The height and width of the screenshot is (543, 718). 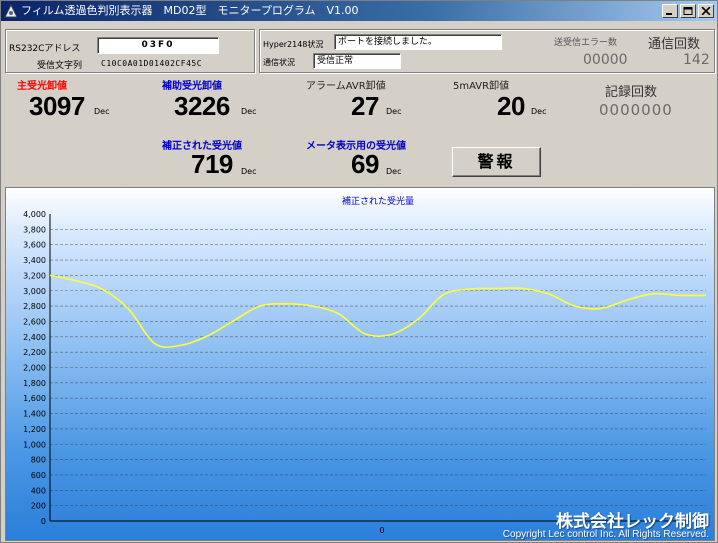 What do you see at coordinates (38, 460) in the screenshot?
I see `y-tick-label: 800` at bounding box center [38, 460].